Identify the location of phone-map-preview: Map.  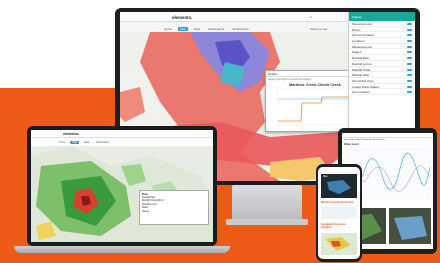
(339, 186).